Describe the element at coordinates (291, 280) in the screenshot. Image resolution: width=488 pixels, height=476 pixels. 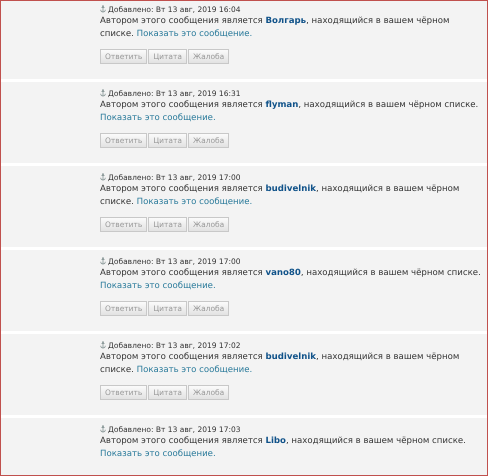
I see `blocked-message: Автором этого сообщения является vano80, находящийся в вашем чёрном списке. Показать это сообщение.` at that location.